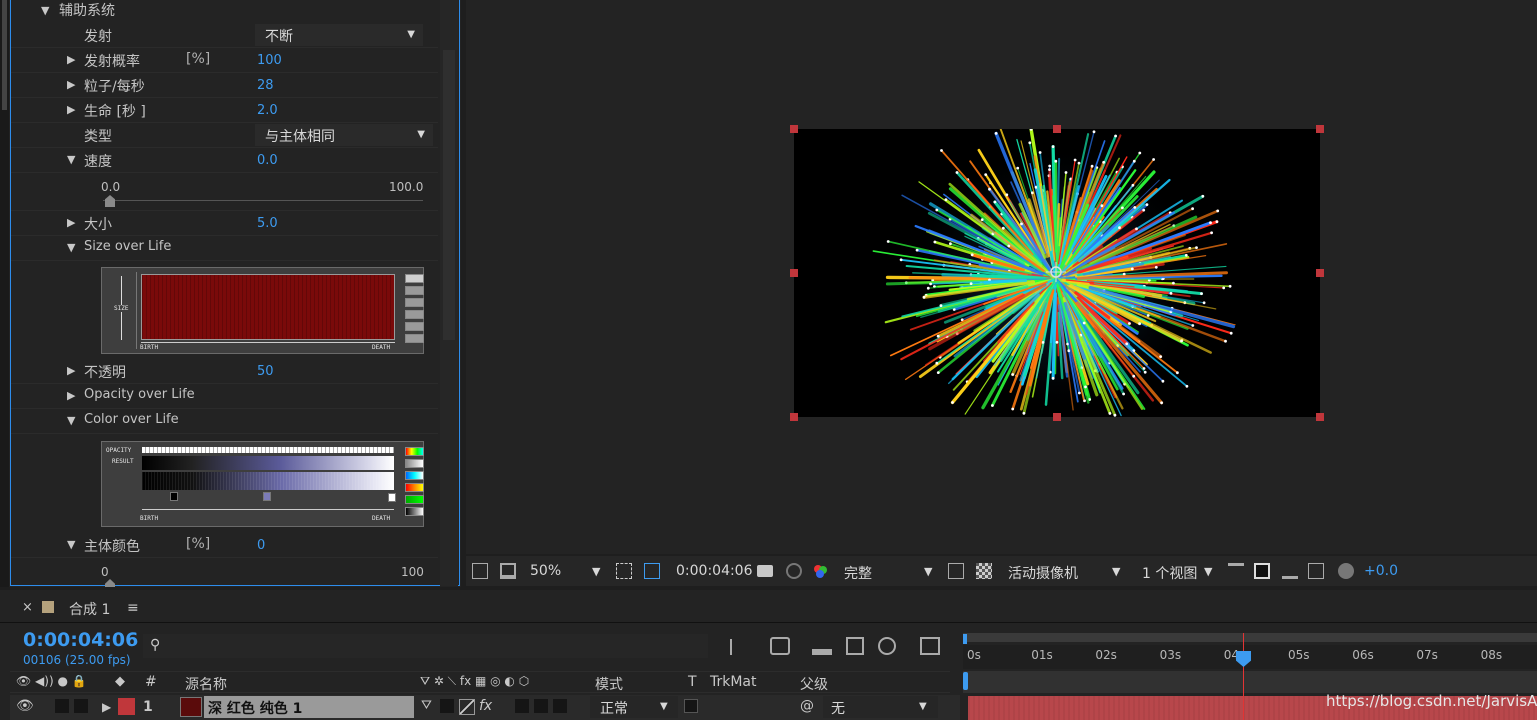 This screenshot has width=1537, height=720. I want to click on work-area-start-handle, so click(965, 639).